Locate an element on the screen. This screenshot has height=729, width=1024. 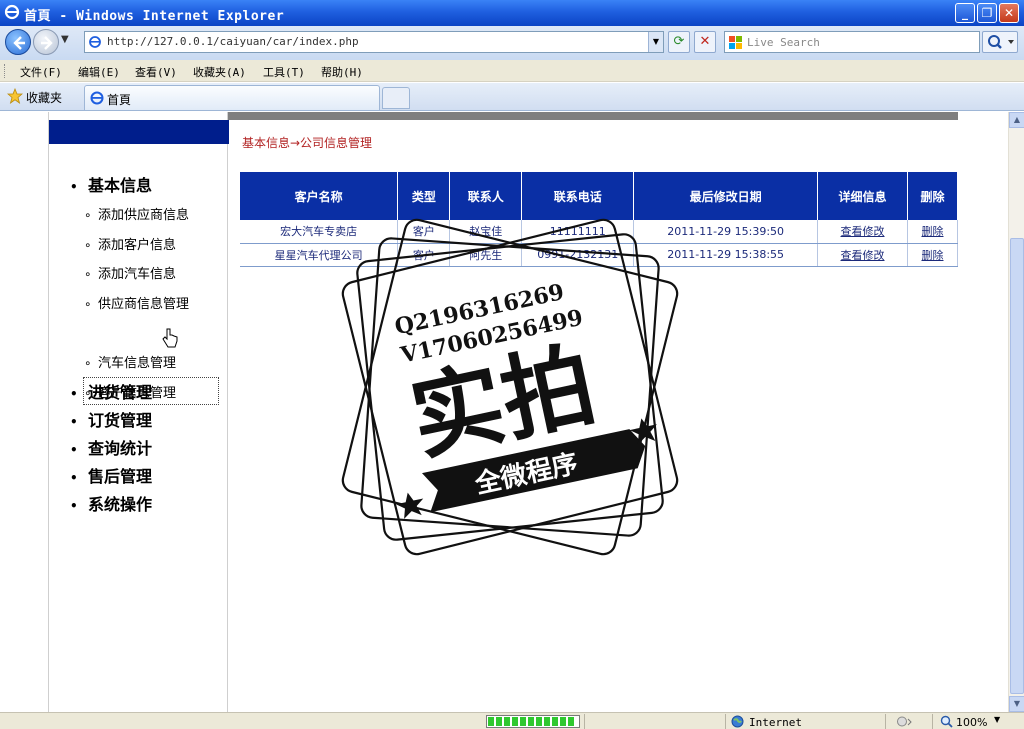
search-input: Live Search is located at coordinates (852, 42).